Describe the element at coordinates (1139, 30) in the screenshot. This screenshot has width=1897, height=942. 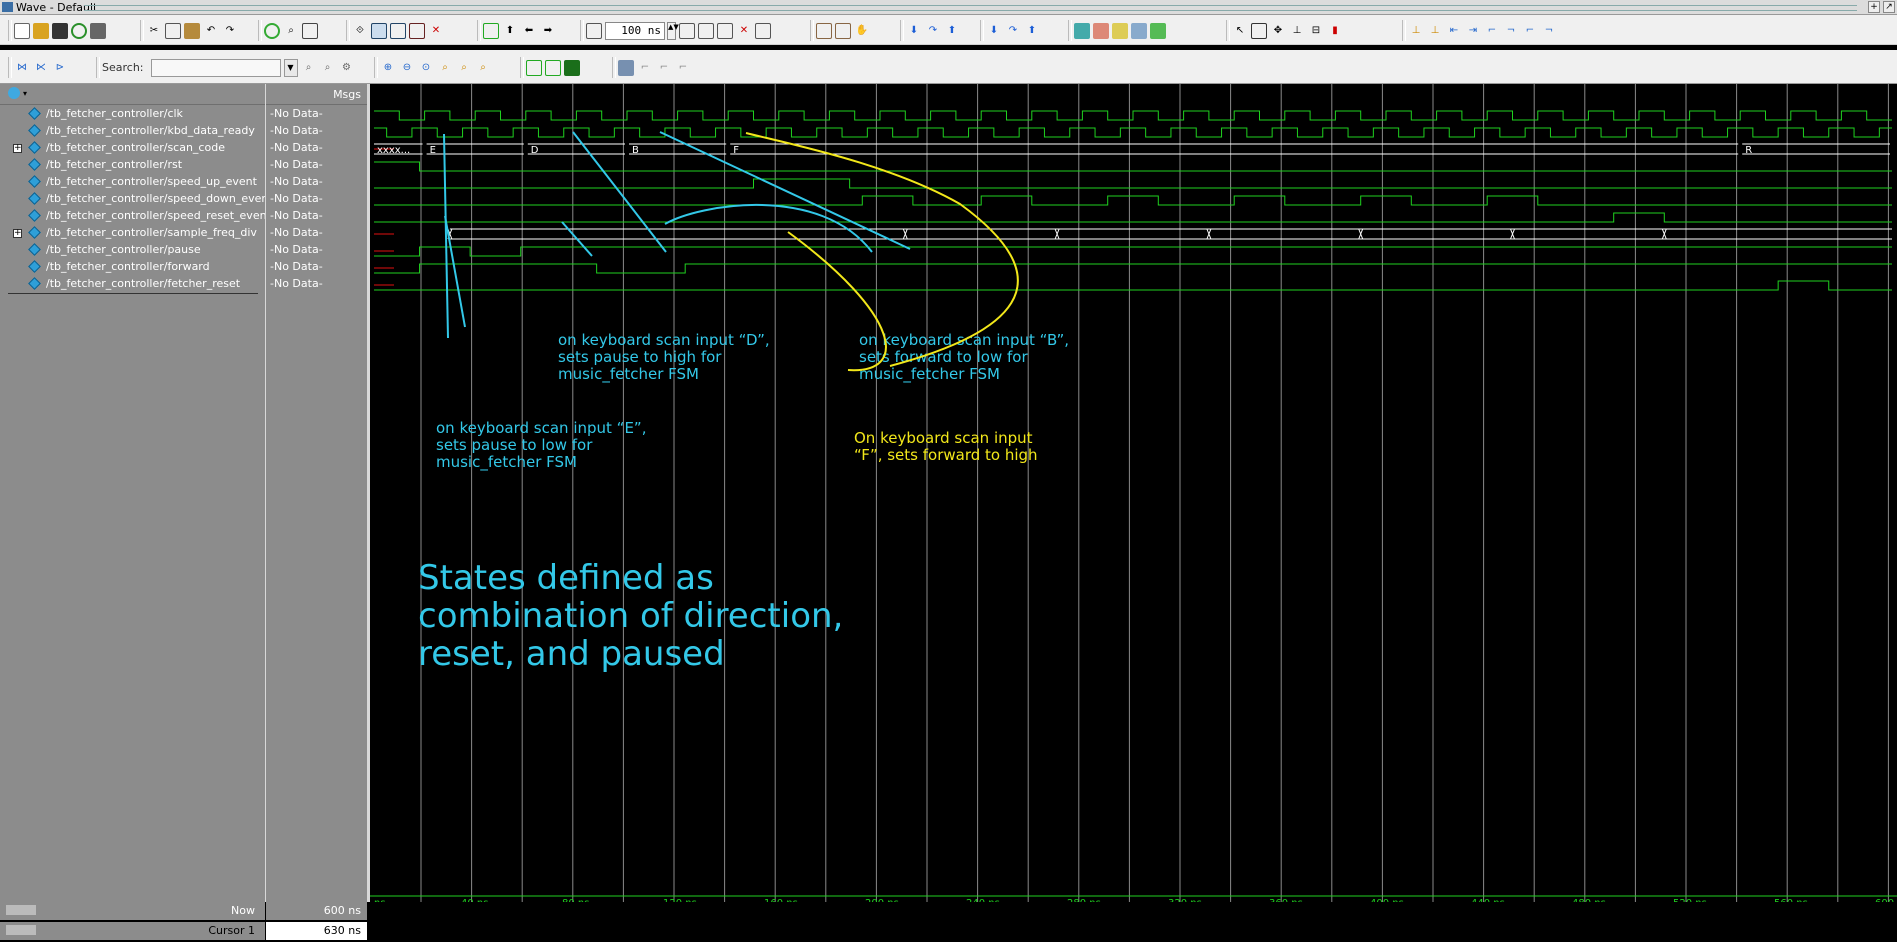
I see `layout-window-icon` at that location.